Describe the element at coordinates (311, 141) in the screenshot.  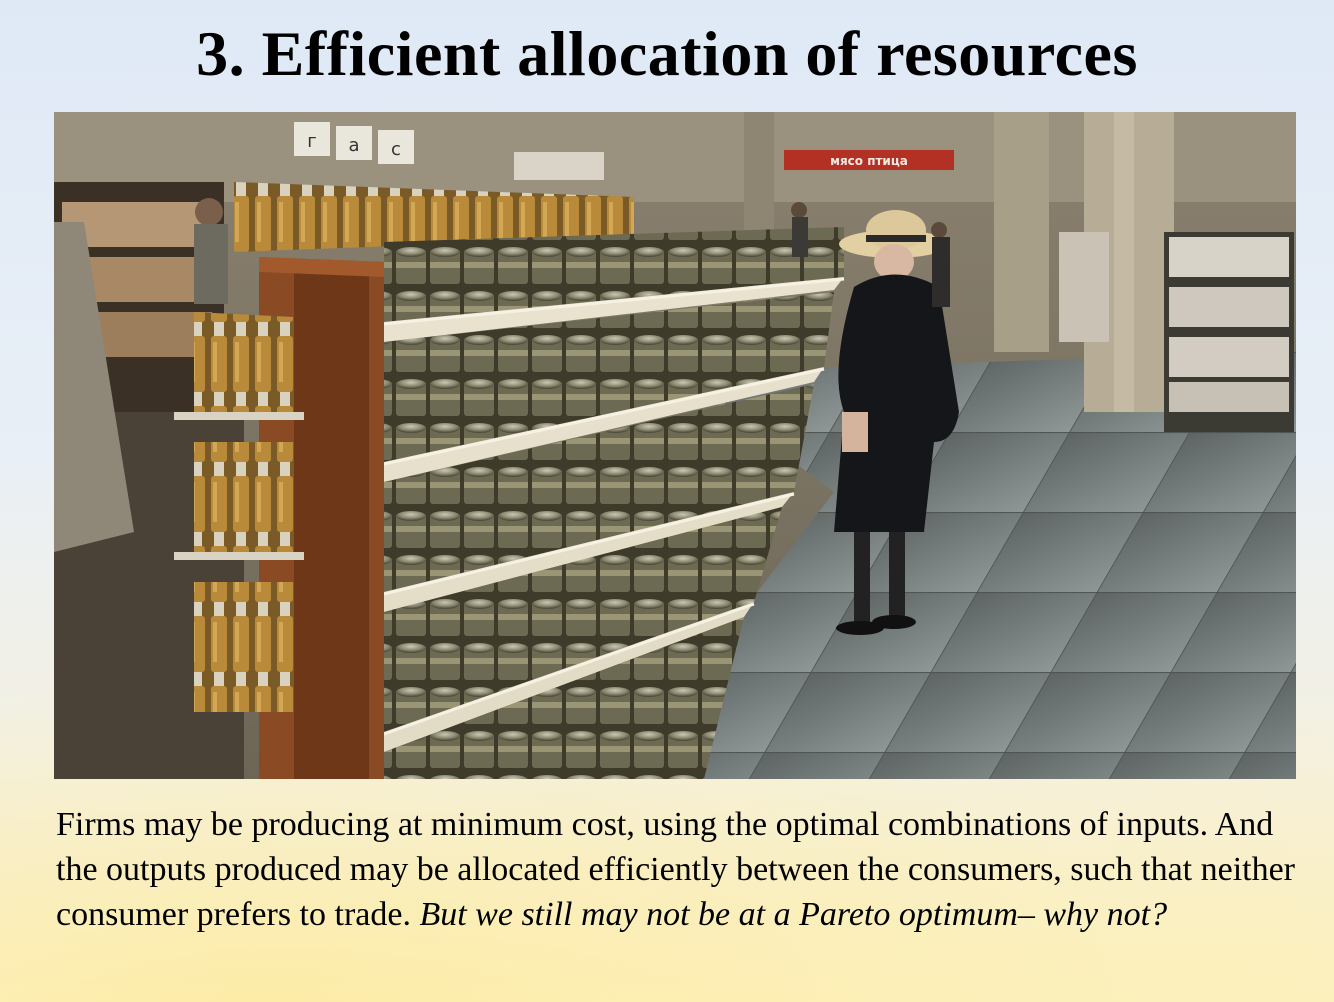
I see `sign-letter-1: г` at that location.